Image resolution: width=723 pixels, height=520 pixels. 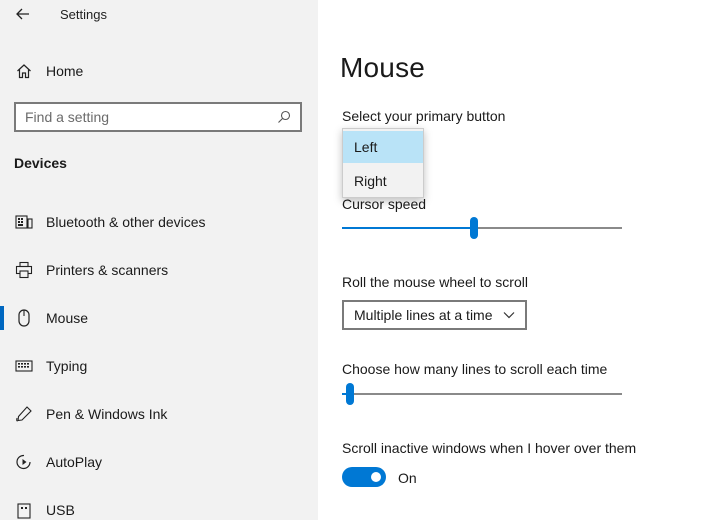 I want to click on home-label: Home, so click(x=65, y=71).